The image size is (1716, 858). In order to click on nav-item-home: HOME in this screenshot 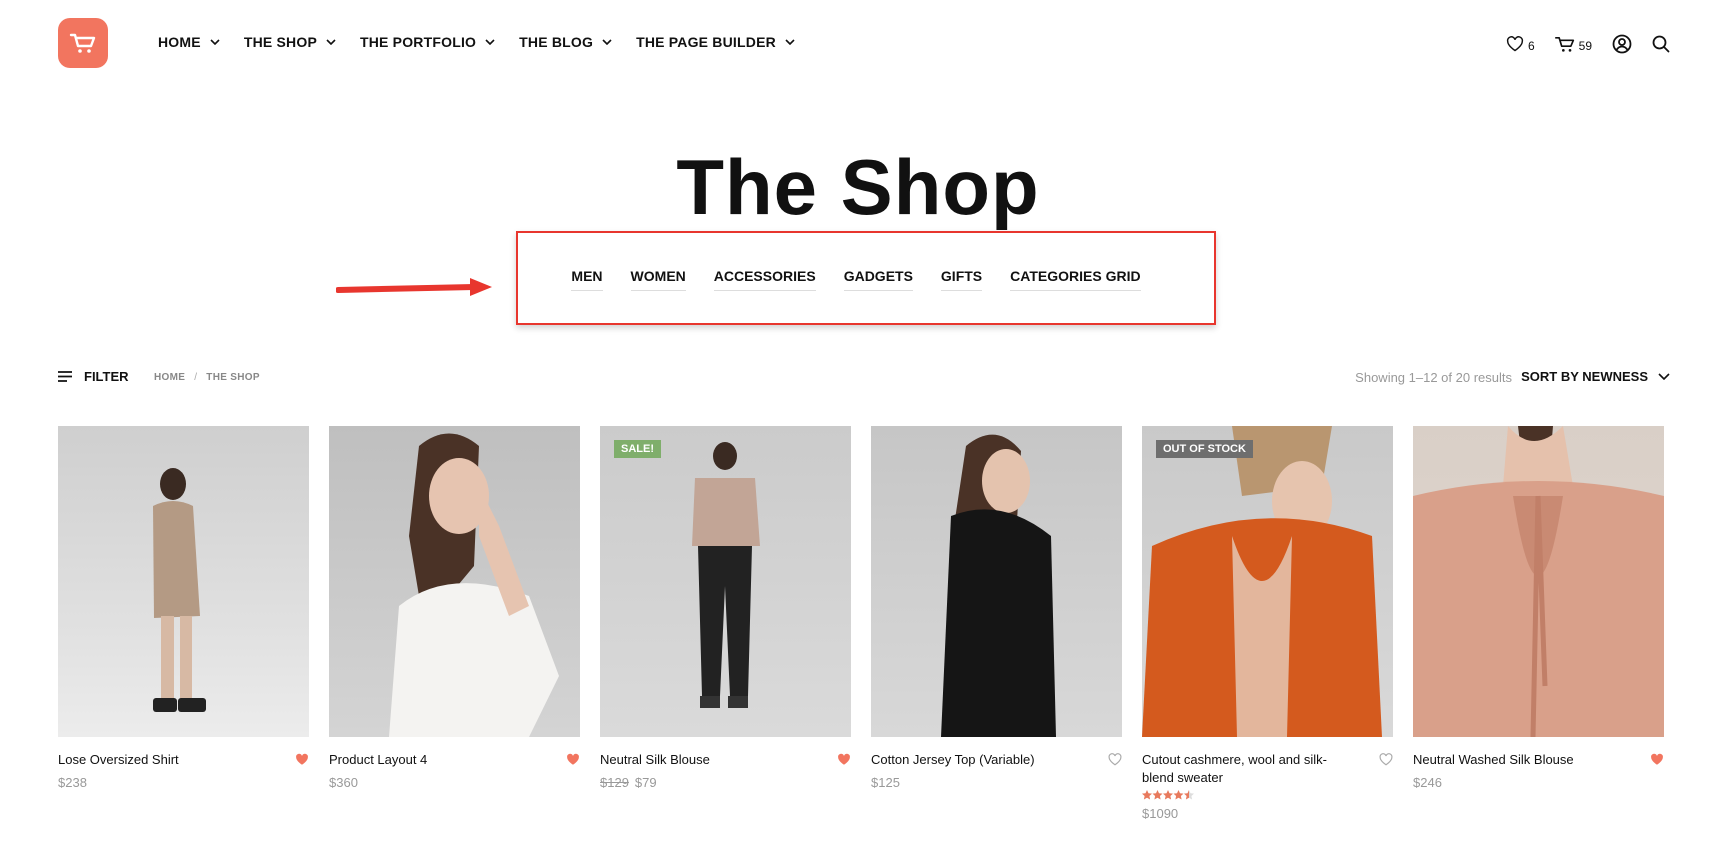, I will do `click(189, 42)`.